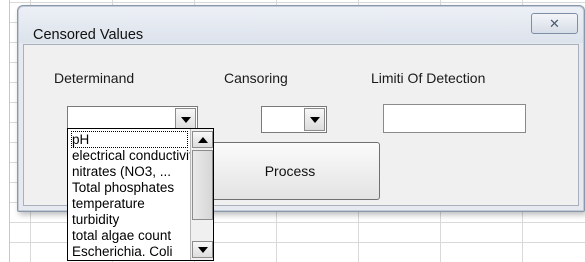  Describe the element at coordinates (5, 131) in the screenshot. I see `spreadsheet-row-header-edge` at that location.